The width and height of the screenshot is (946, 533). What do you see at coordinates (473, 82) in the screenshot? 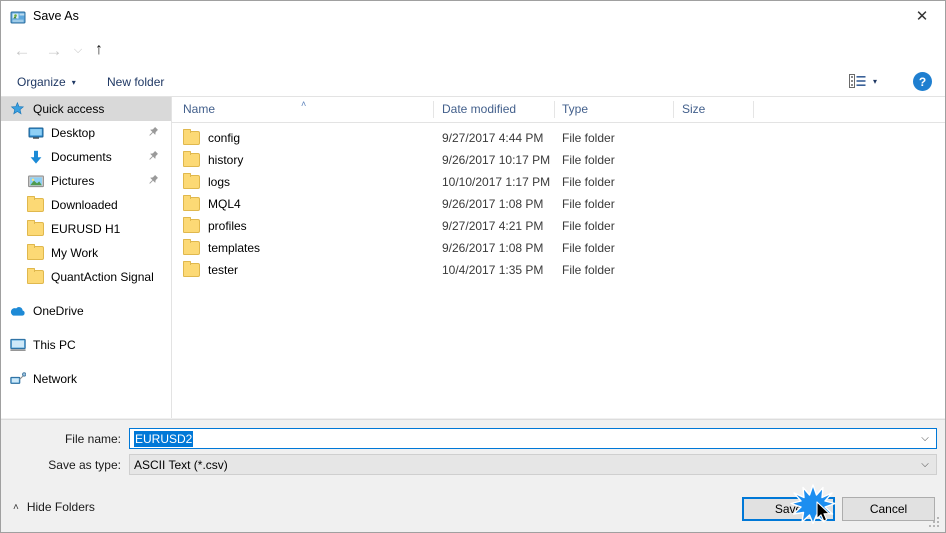
I see `command-toolbar: Organize ▾ New folder ▾ ?` at bounding box center [473, 82].